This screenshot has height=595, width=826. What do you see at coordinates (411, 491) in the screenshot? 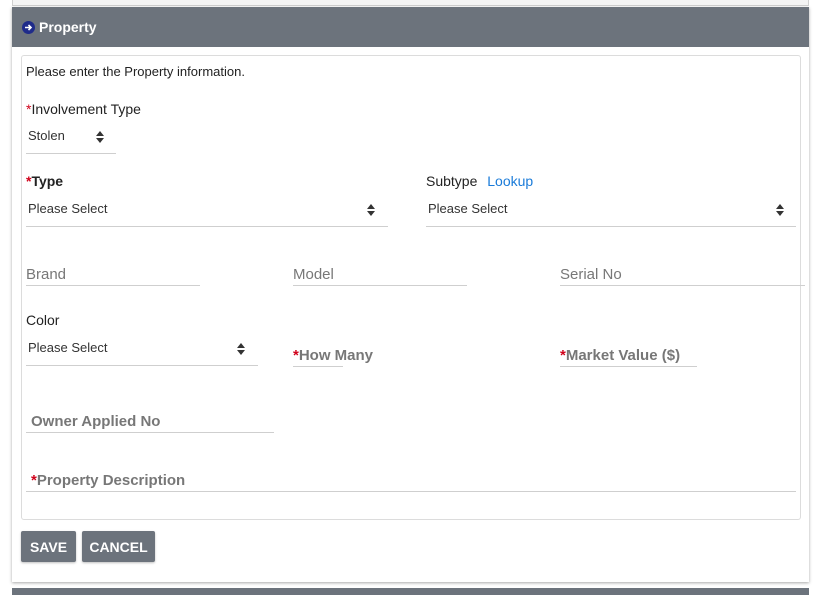
I see `property-description-underline` at bounding box center [411, 491].